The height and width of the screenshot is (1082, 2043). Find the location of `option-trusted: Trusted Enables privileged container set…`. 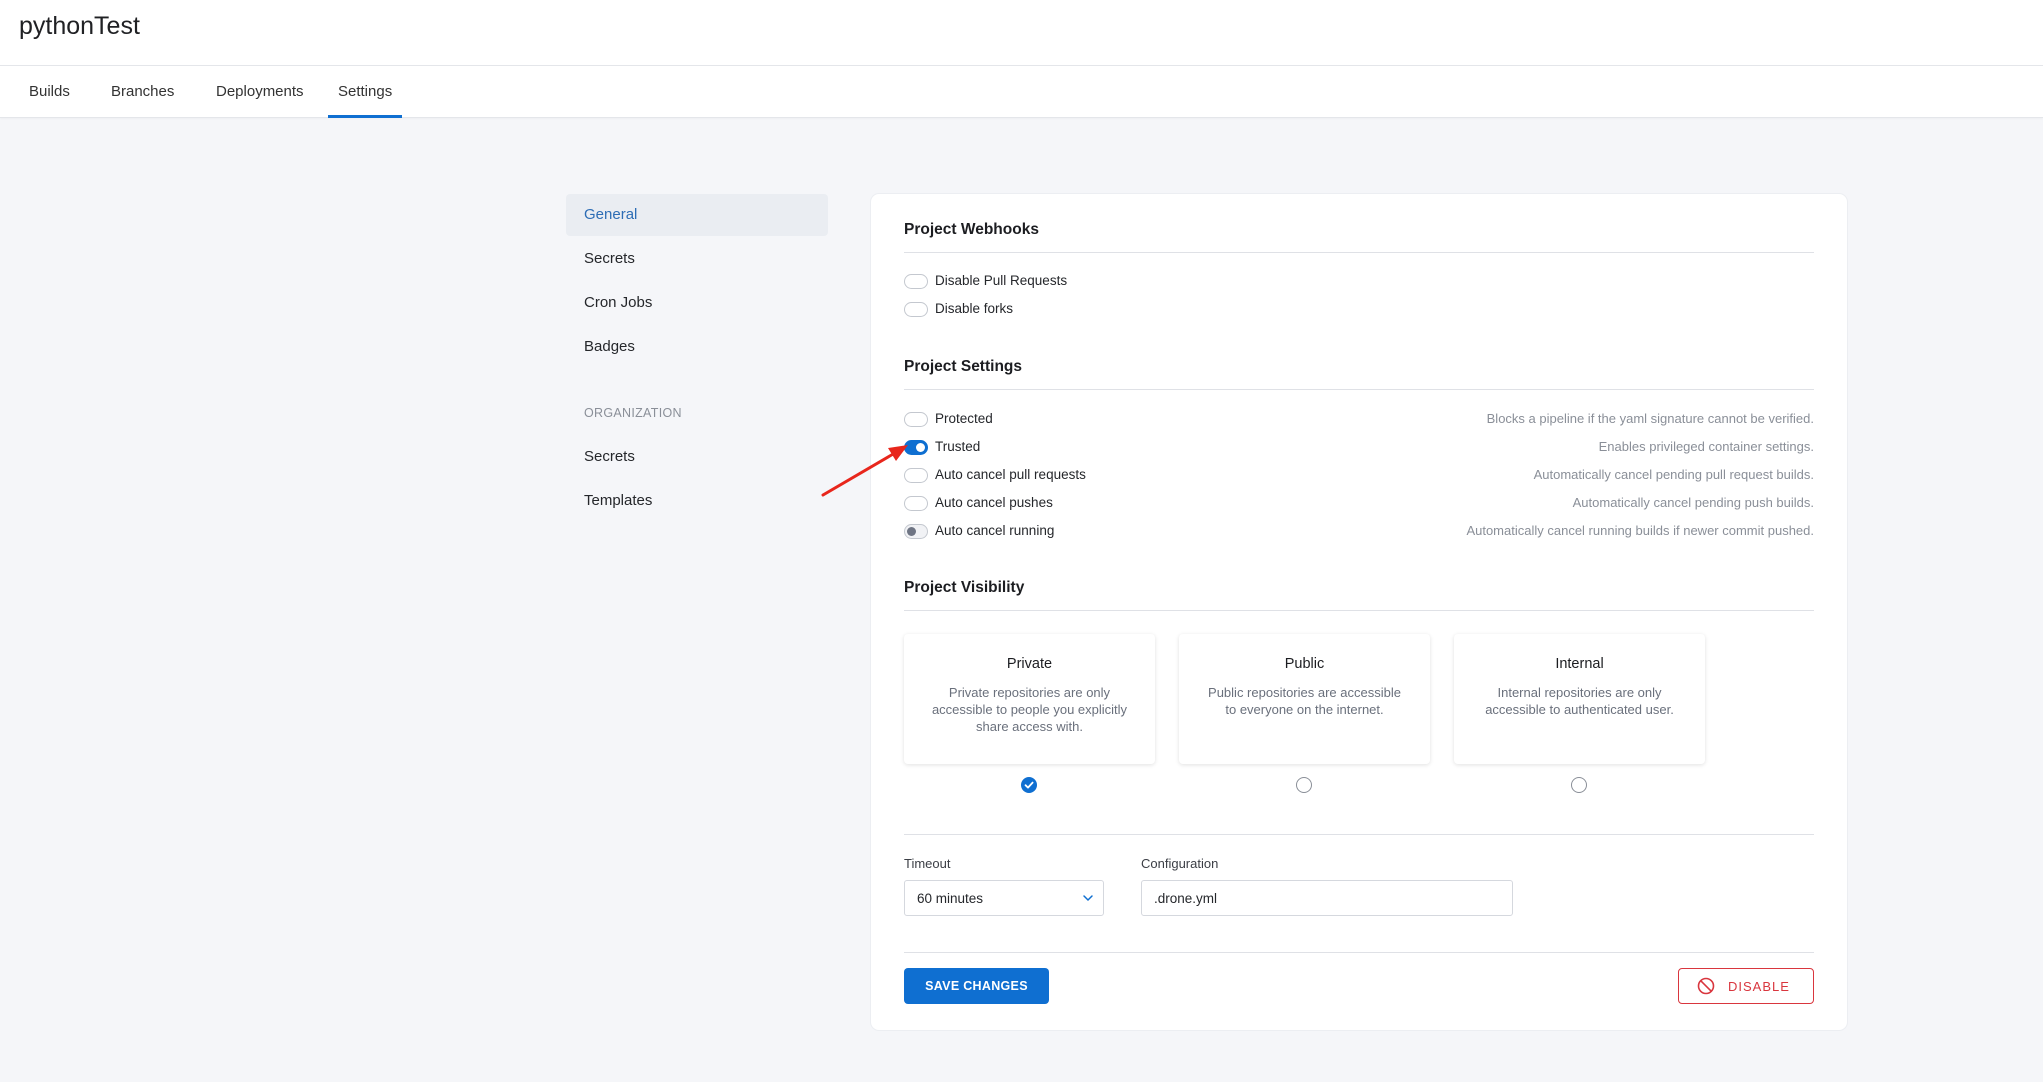

option-trusted: Trusted Enables privileged container set… is located at coordinates (1359, 449).